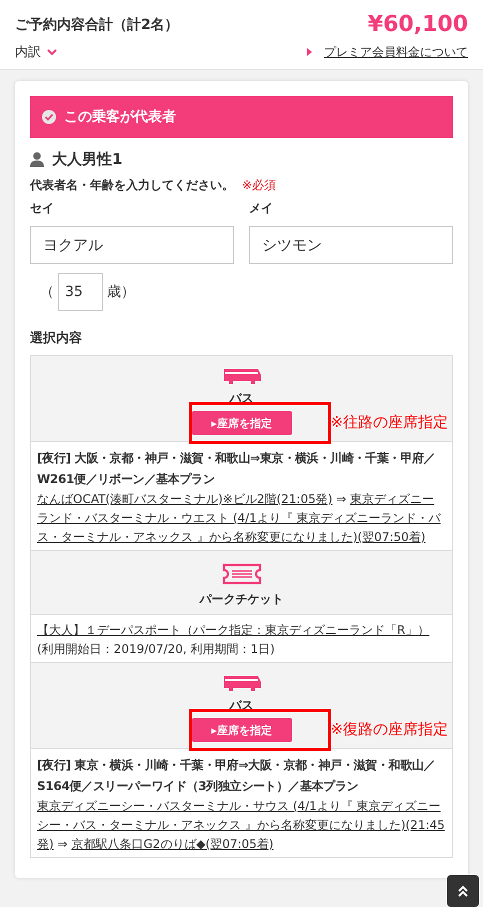  What do you see at coordinates (52, 52) in the screenshot?
I see `chevron-down-icon` at bounding box center [52, 52].